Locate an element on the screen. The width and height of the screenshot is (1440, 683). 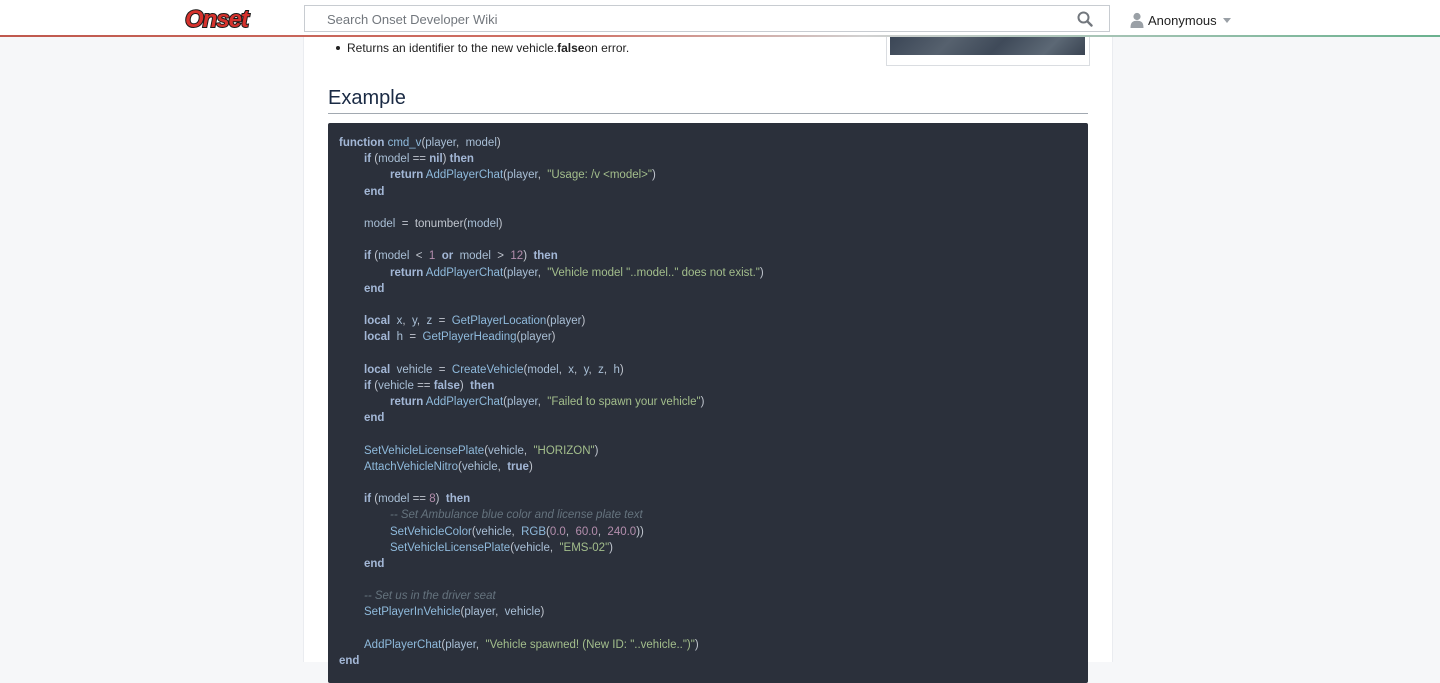
code-line: if (vehicle == false) then is located at coordinates (551, 386).